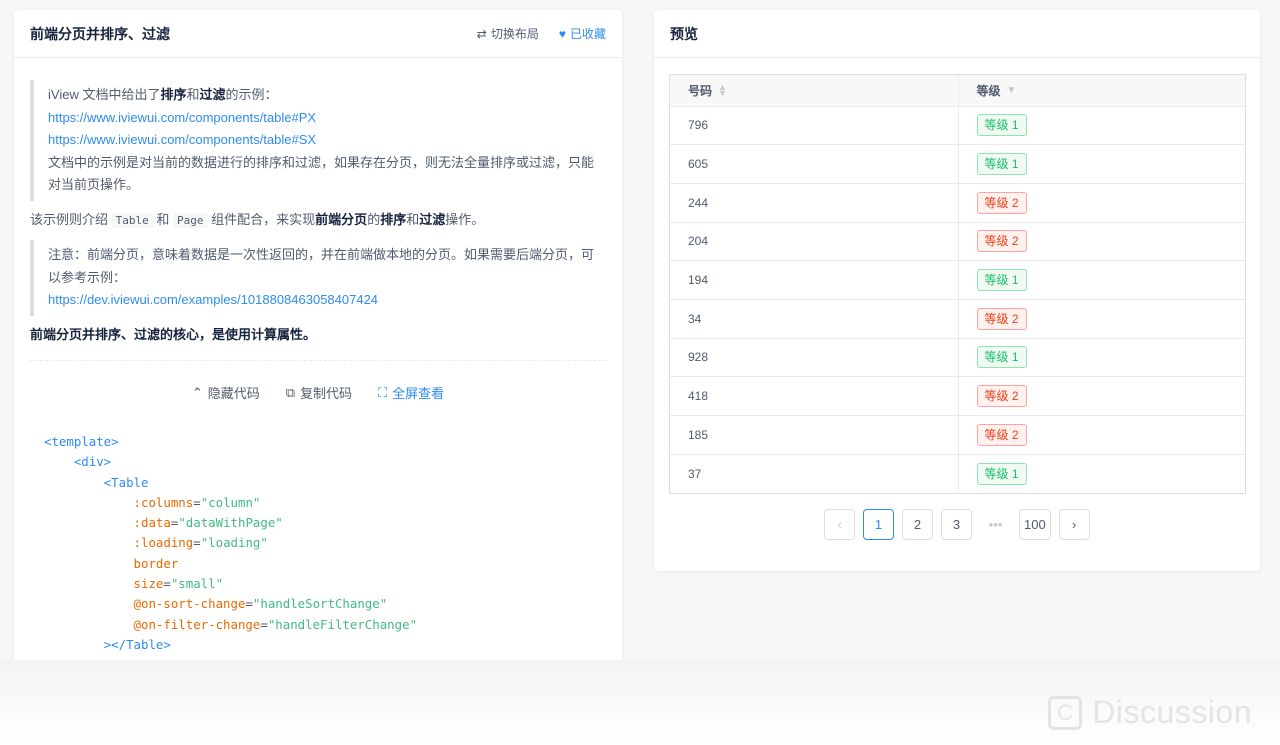 This screenshot has width=1280, height=745. What do you see at coordinates (956, 524) in the screenshot?
I see `page-3: 3` at bounding box center [956, 524].